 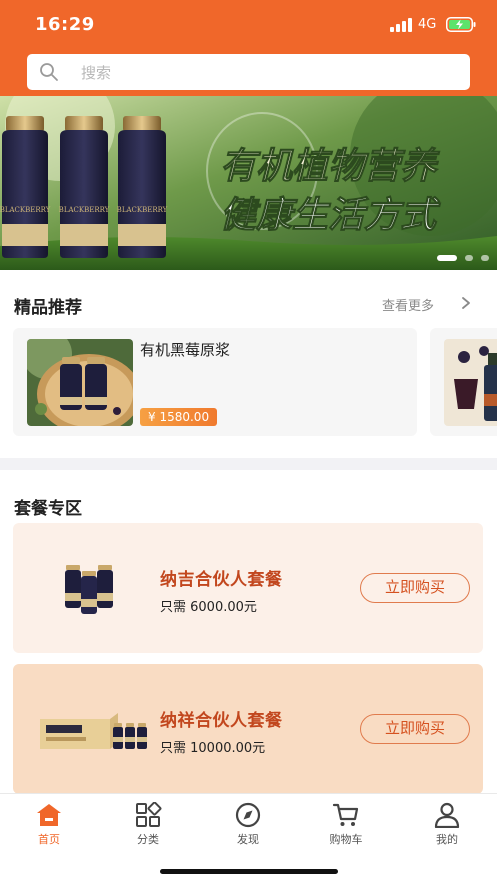 I want to click on chevron-right-icon, so click(x=466, y=303).